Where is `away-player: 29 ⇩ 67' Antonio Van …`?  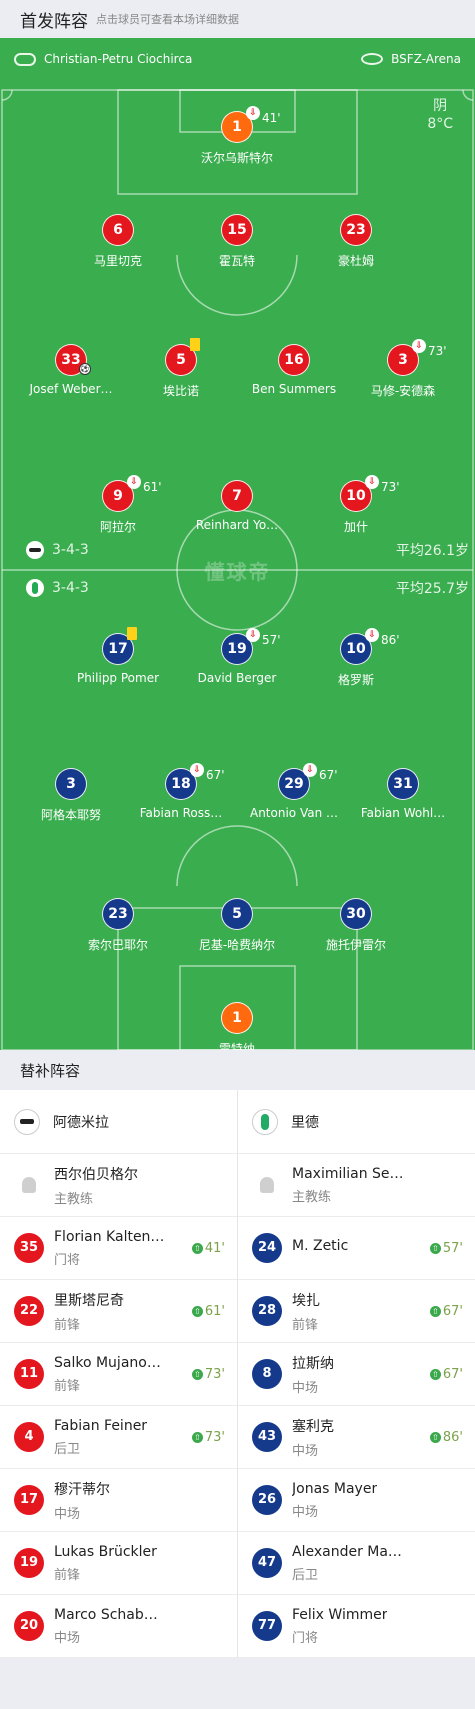 away-player: 29 ⇩ 67' Antonio Van … is located at coordinates (294, 791).